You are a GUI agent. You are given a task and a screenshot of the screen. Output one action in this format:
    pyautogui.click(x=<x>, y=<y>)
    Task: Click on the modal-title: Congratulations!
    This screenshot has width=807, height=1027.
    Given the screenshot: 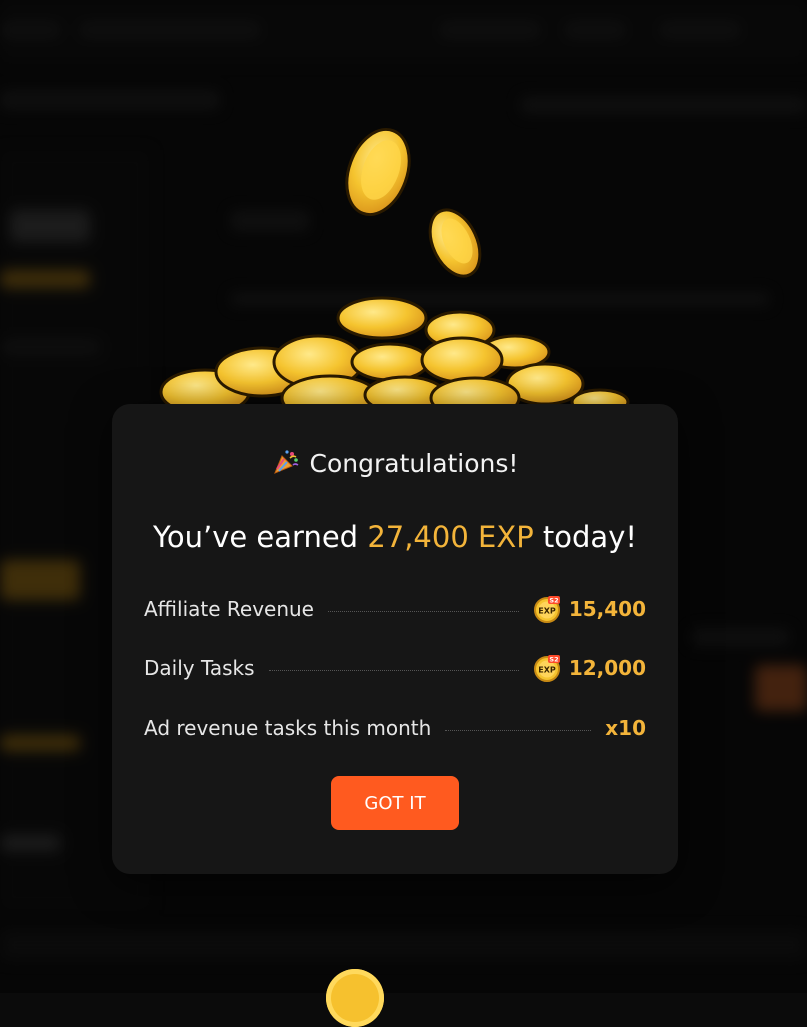 What is the action you would take?
    pyautogui.click(x=395, y=463)
    